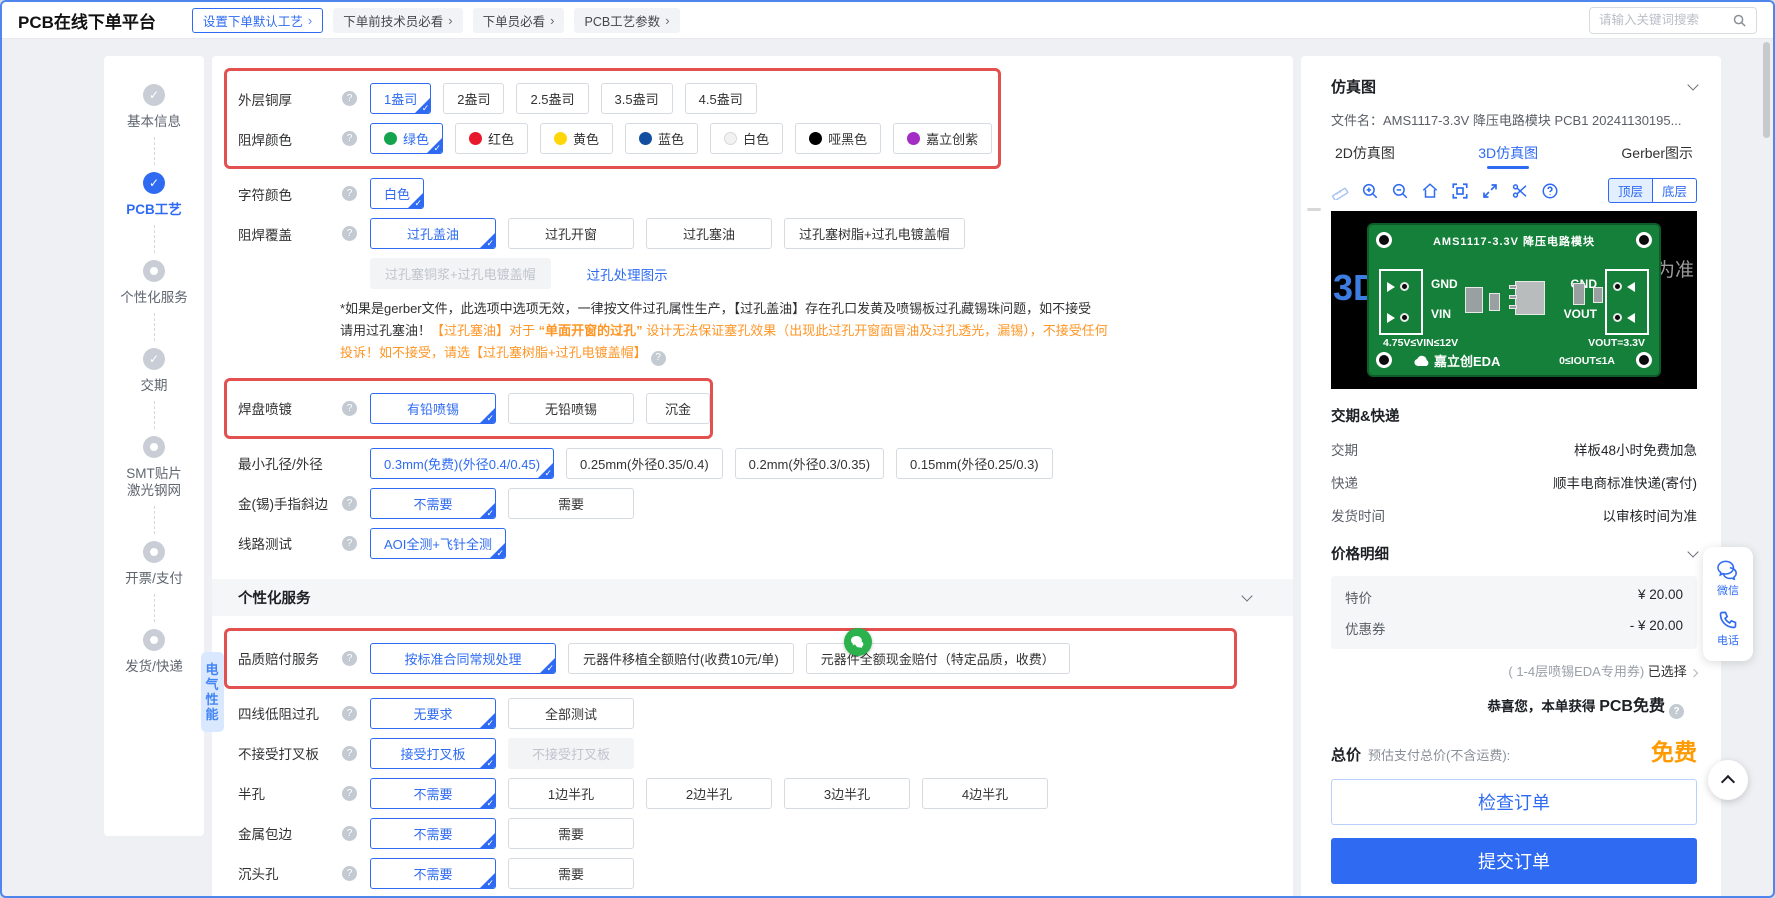 The image size is (1775, 898). Describe the element at coordinates (1728, 629) in the screenshot. I see `phone-contact-button: 电话` at that location.